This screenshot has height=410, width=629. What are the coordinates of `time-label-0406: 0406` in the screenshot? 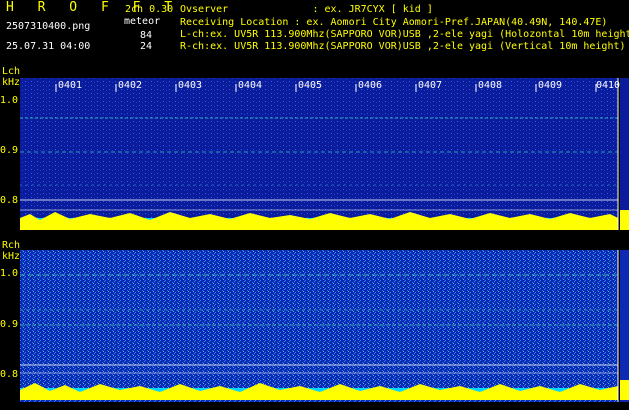 It's located at (370, 85).